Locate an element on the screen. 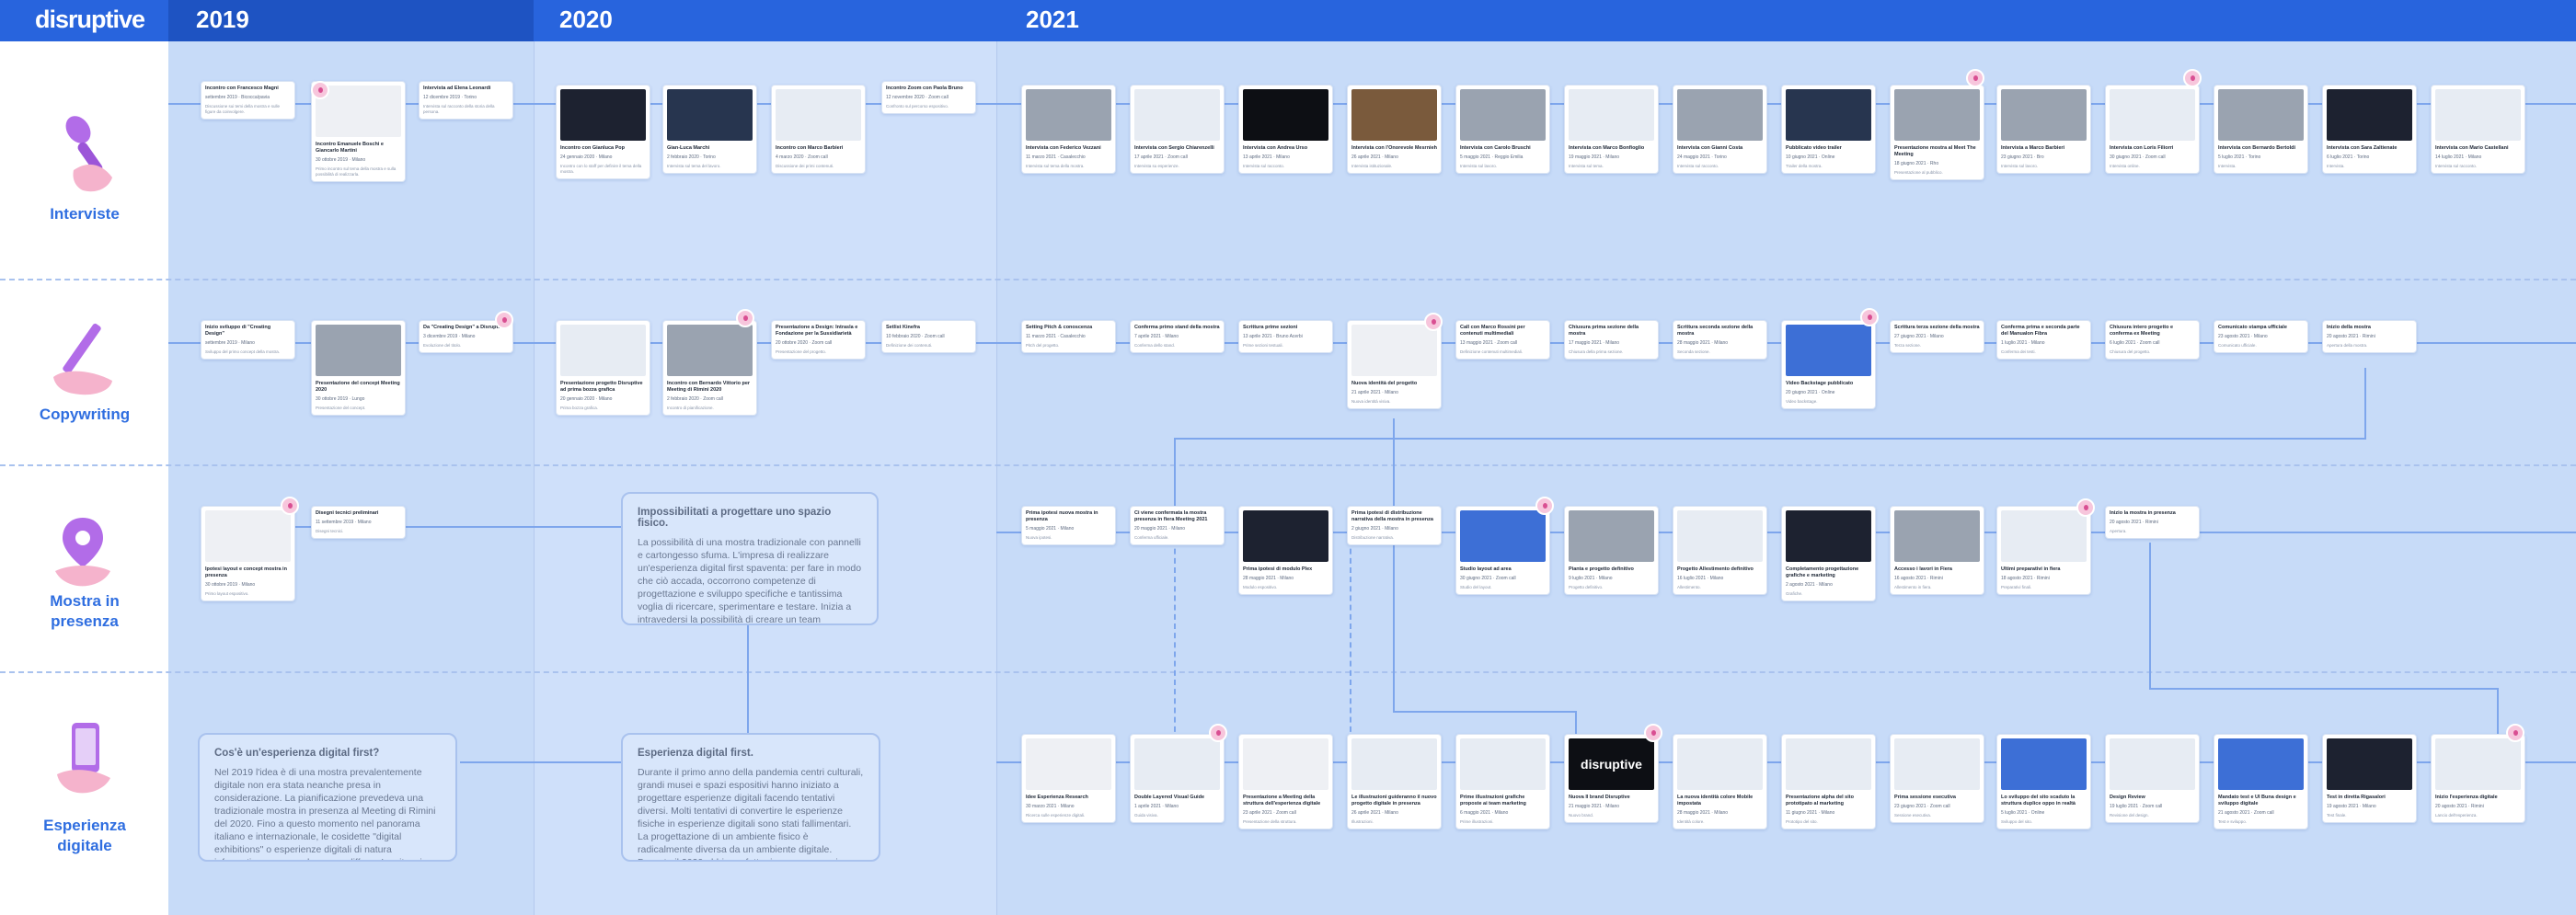 This screenshot has width=2576, height=915. event-meta: 28 maggio 2021 · Milano is located at coordinates (1703, 813).